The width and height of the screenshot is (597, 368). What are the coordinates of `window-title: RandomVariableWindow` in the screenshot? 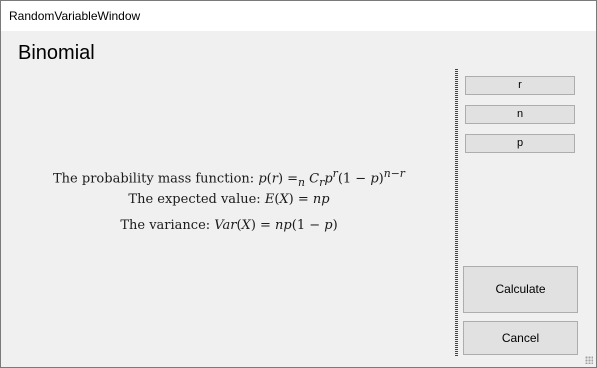 It's located at (75, 16).